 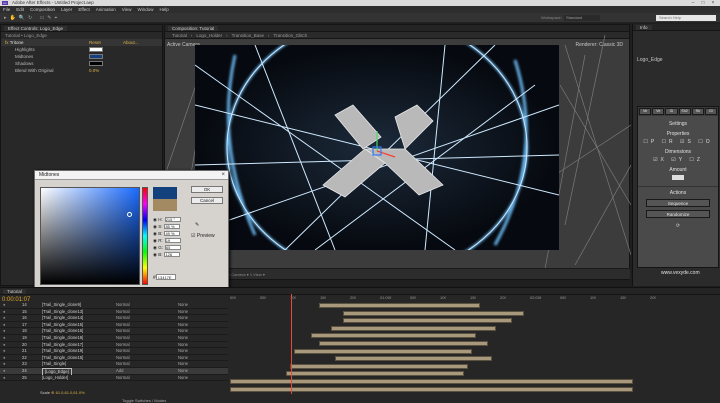 I want to click on menu-view: View, so click(x=127, y=9).